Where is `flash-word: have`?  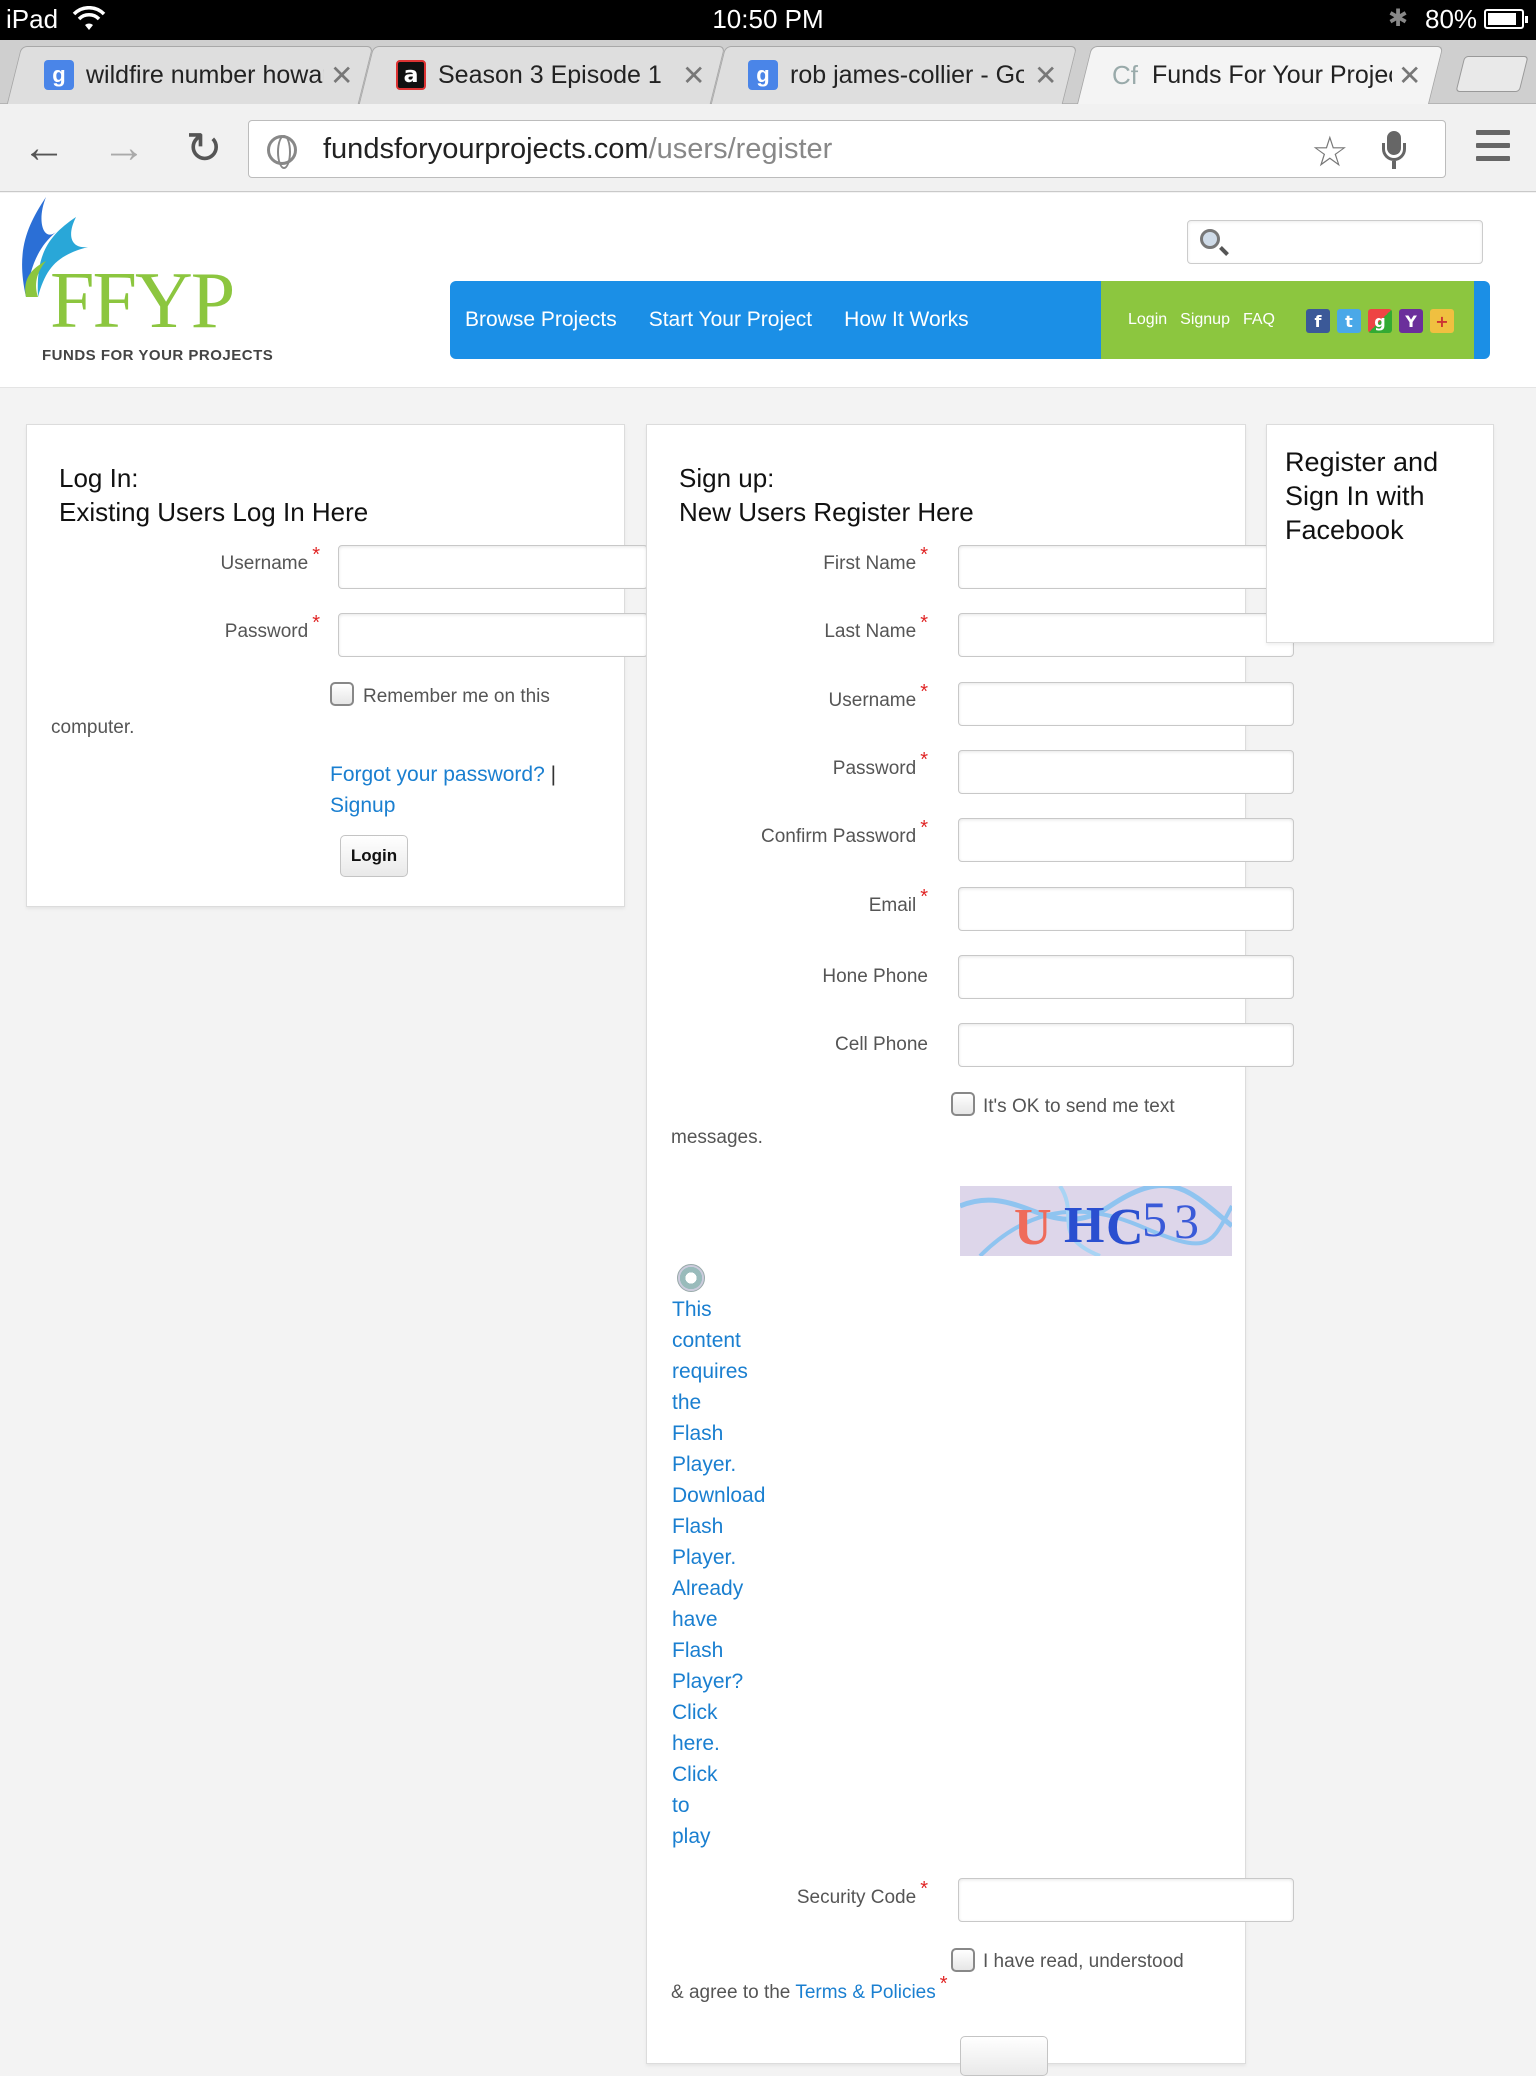
flash-word: have is located at coordinates (695, 1619).